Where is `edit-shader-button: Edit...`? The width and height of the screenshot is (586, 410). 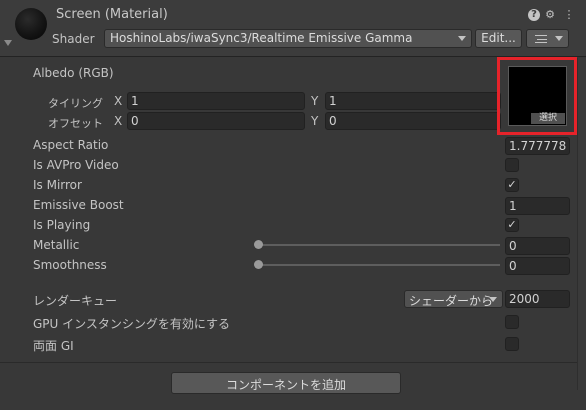
edit-shader-button: Edit... is located at coordinates (498, 38).